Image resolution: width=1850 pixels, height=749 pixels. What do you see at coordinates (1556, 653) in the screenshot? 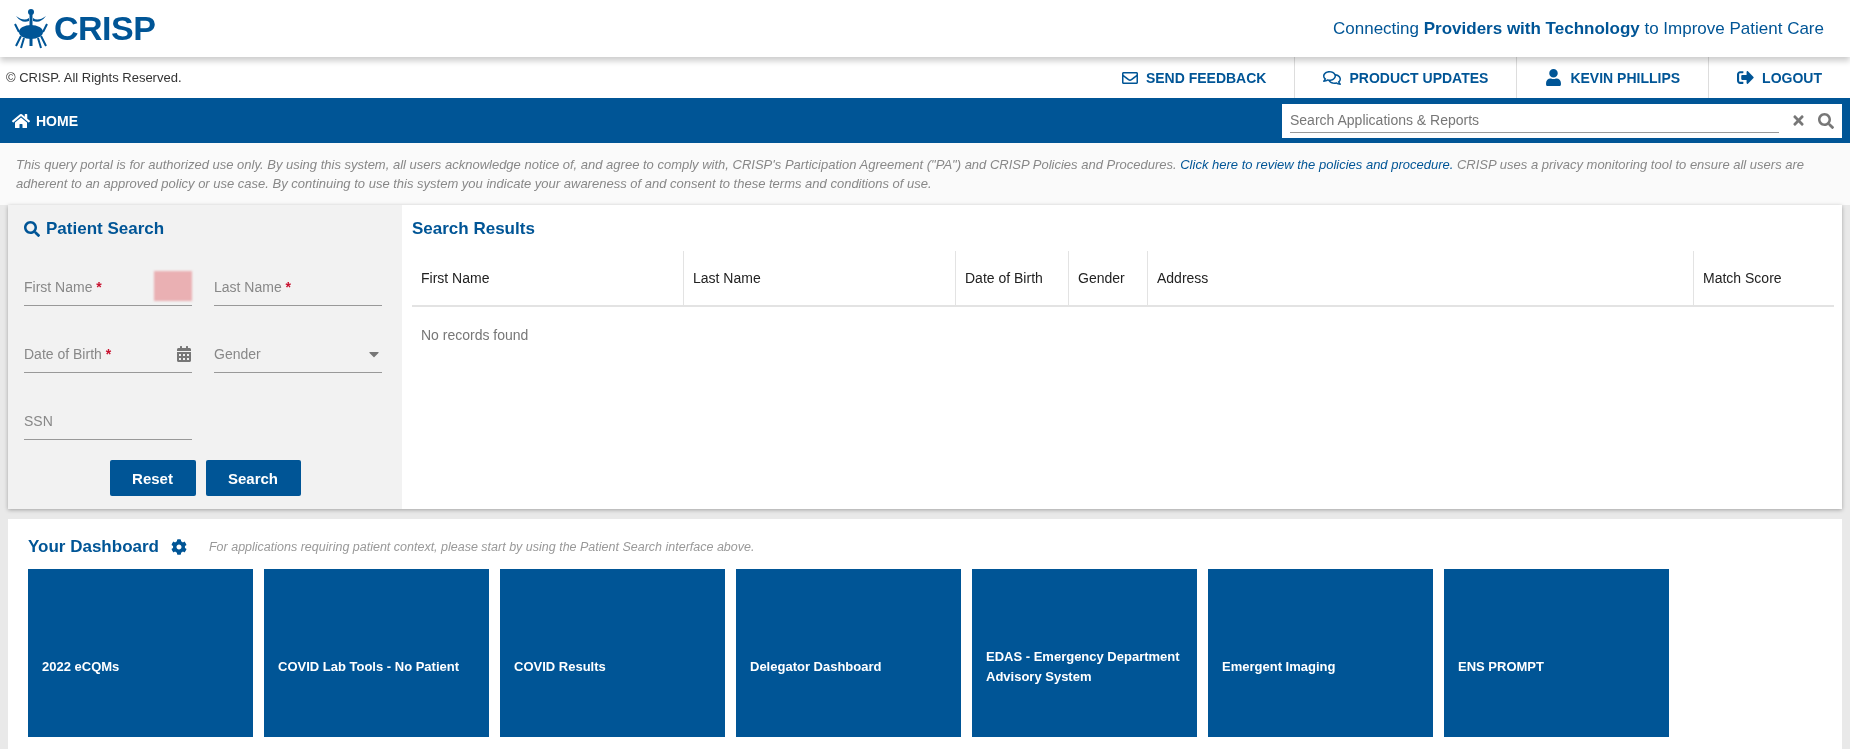
I see `app-tile: ENS PROMPT` at bounding box center [1556, 653].